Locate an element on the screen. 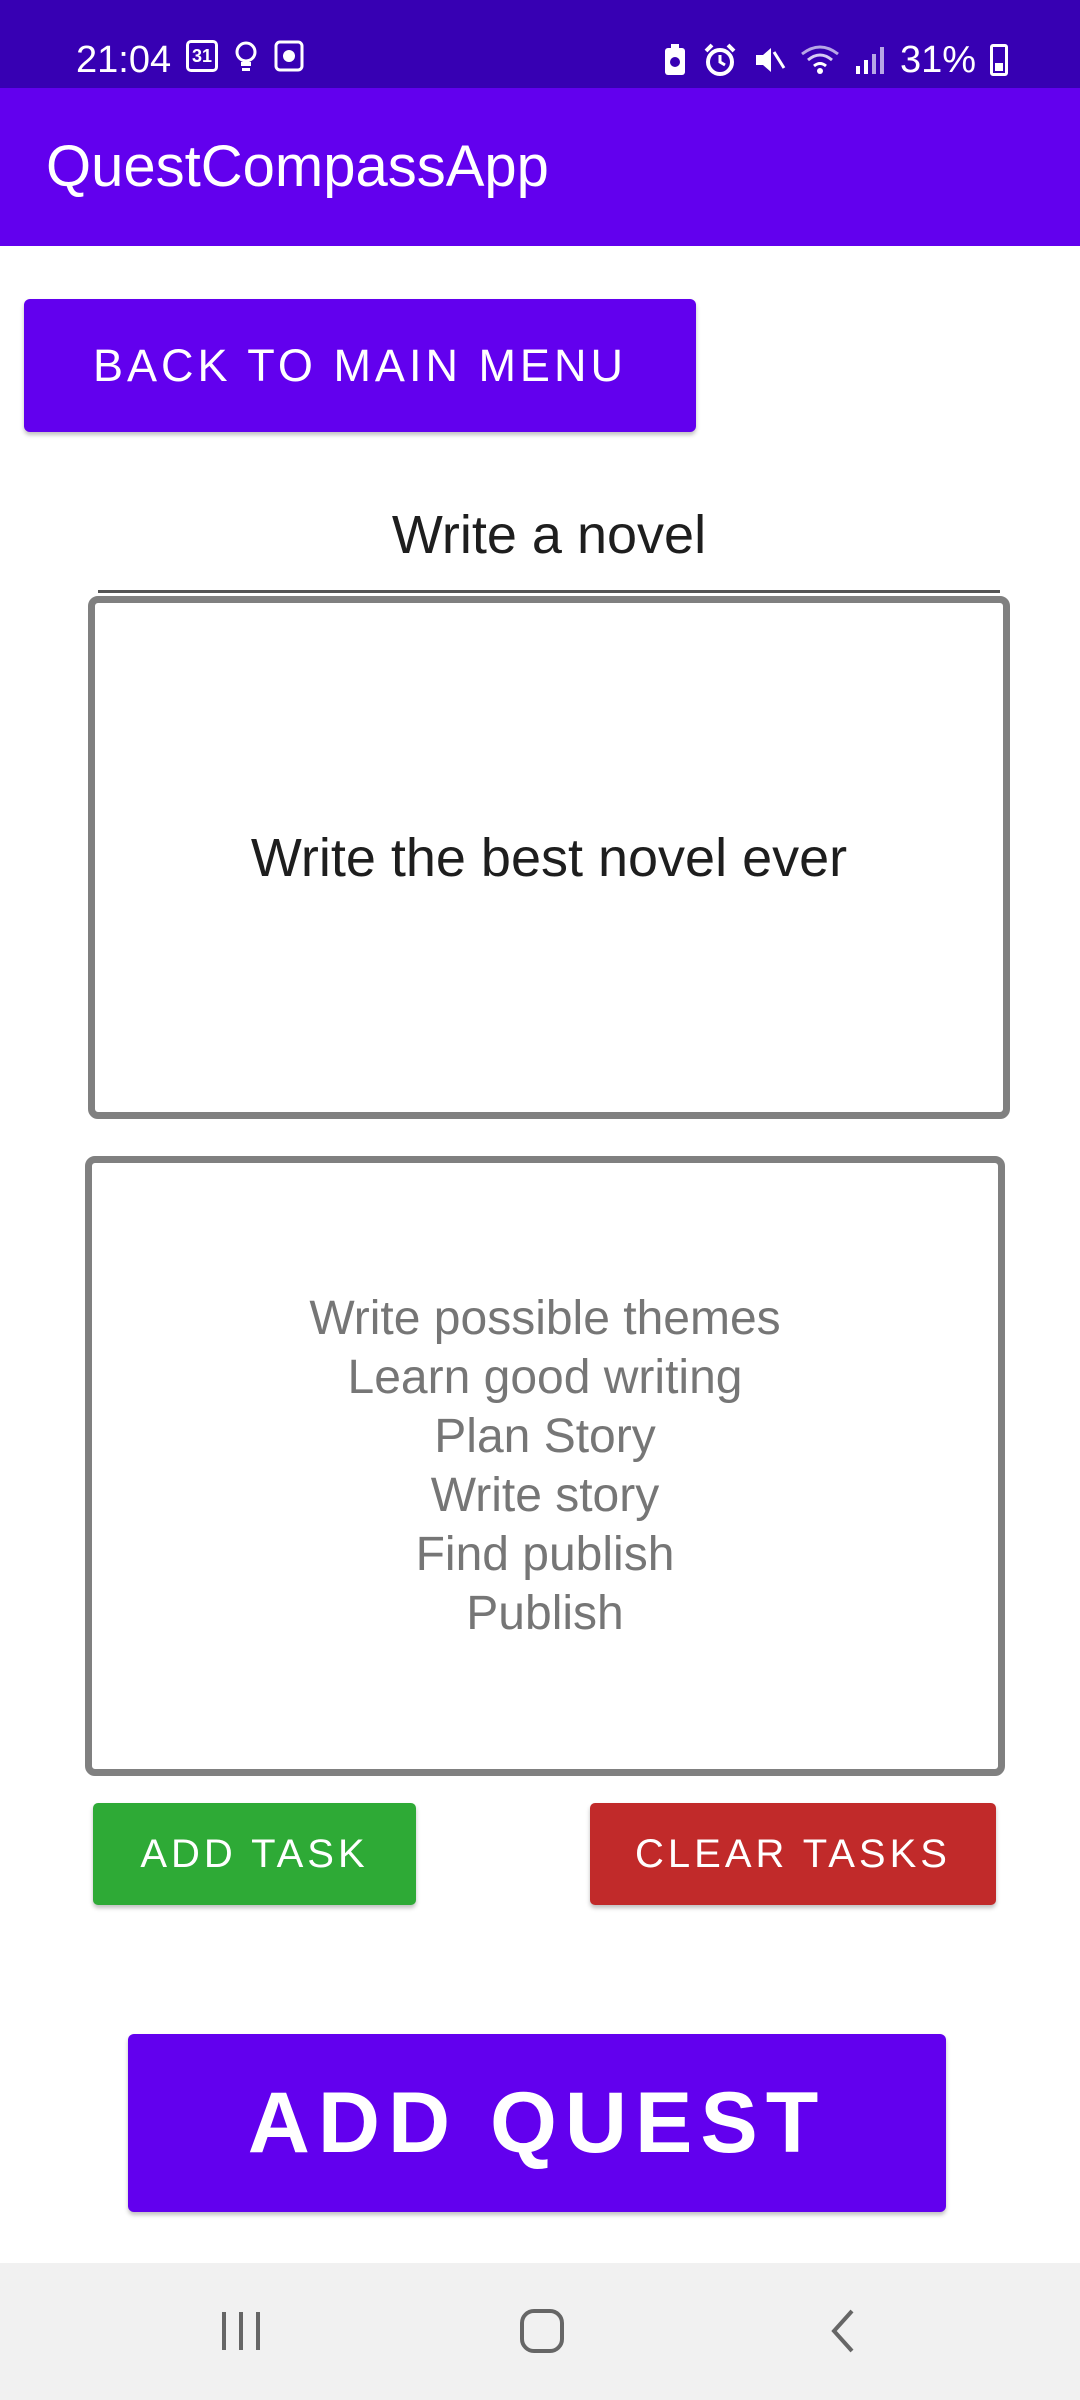  quest-description-text: Write the best novel ever is located at coordinates (549, 857).